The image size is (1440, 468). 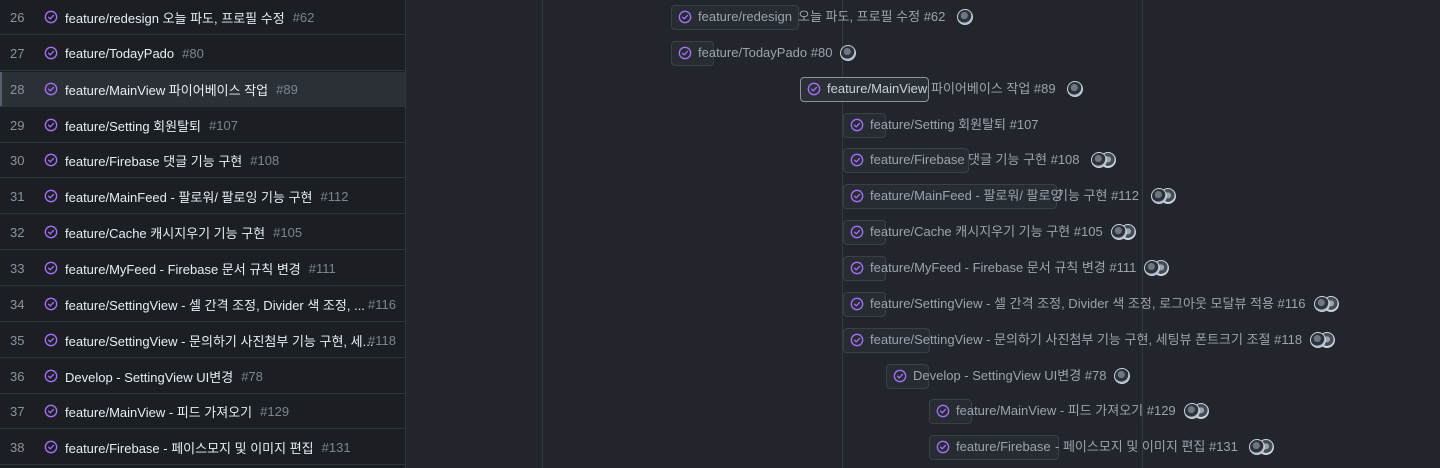 What do you see at coordinates (166, 89) in the screenshot?
I see `item-title: feature/MainView 파이어베이스 작업` at bounding box center [166, 89].